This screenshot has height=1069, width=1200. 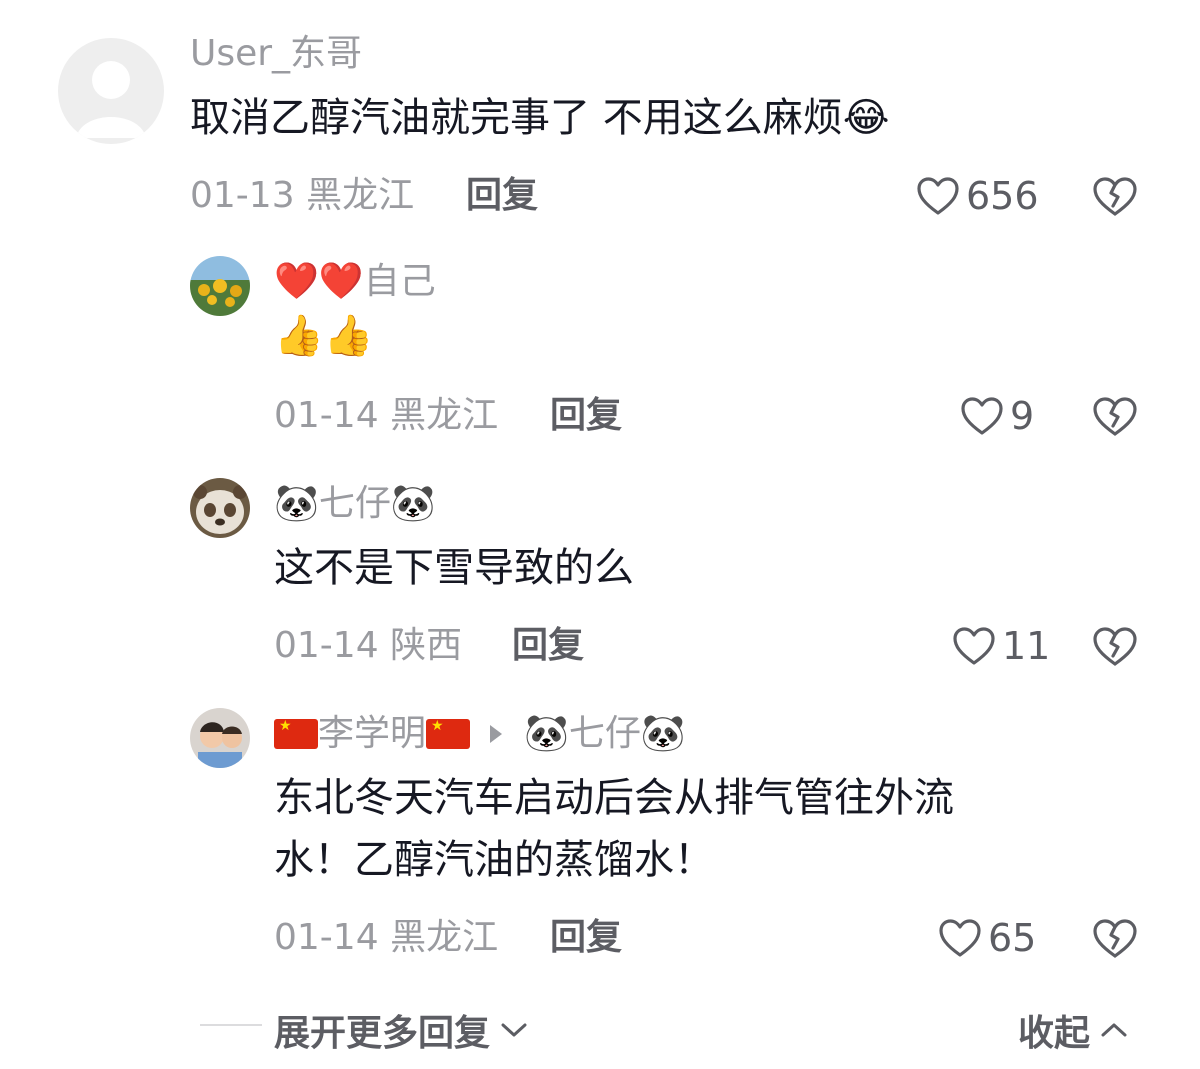 What do you see at coordinates (324, 336) in the screenshot?
I see `comment-text: 👍👍` at bounding box center [324, 336].